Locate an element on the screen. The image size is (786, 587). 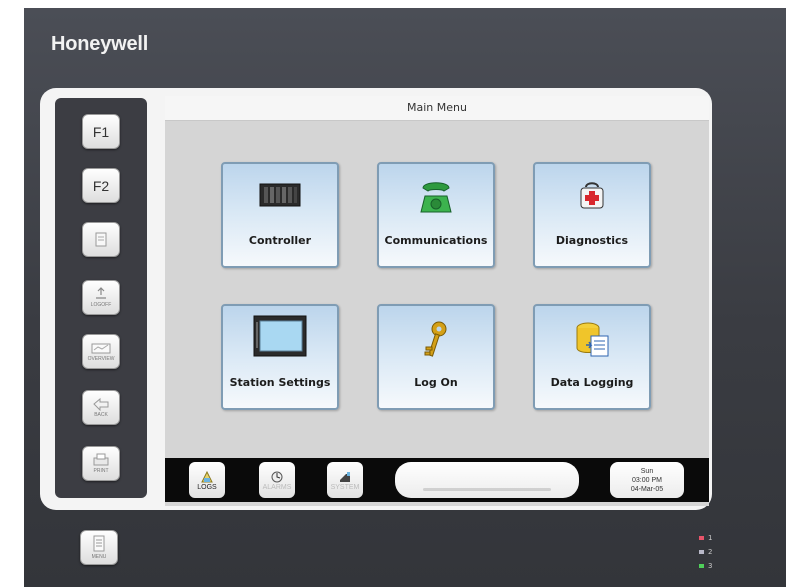
first-aid-kit-icon is located at coordinates (592, 195).